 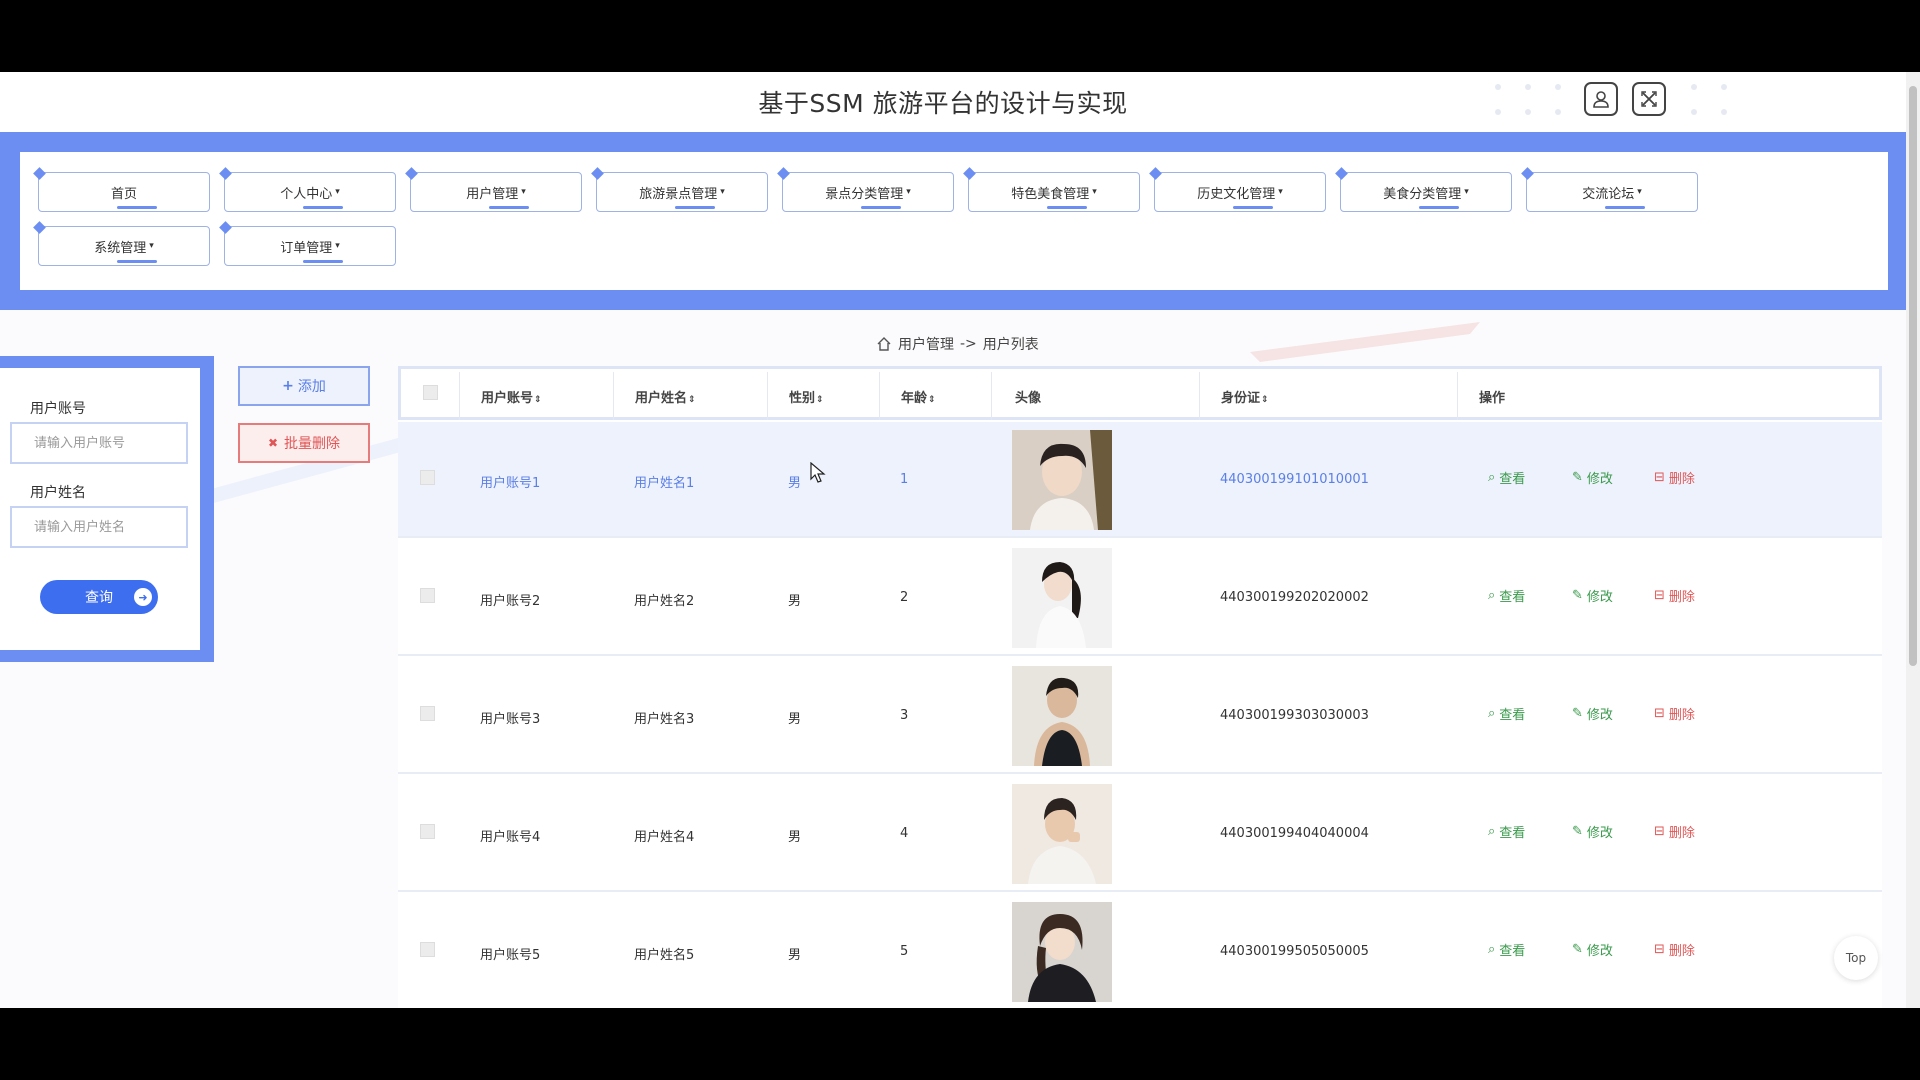 What do you see at coordinates (99, 597) in the screenshot?
I see `query-button: 查询 ➜` at bounding box center [99, 597].